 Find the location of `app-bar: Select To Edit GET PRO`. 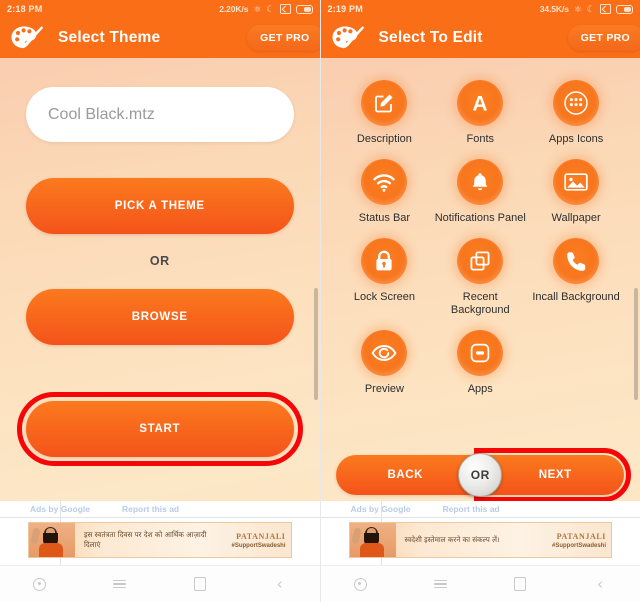

app-bar: Select To Edit GET PRO is located at coordinates (480, 38).